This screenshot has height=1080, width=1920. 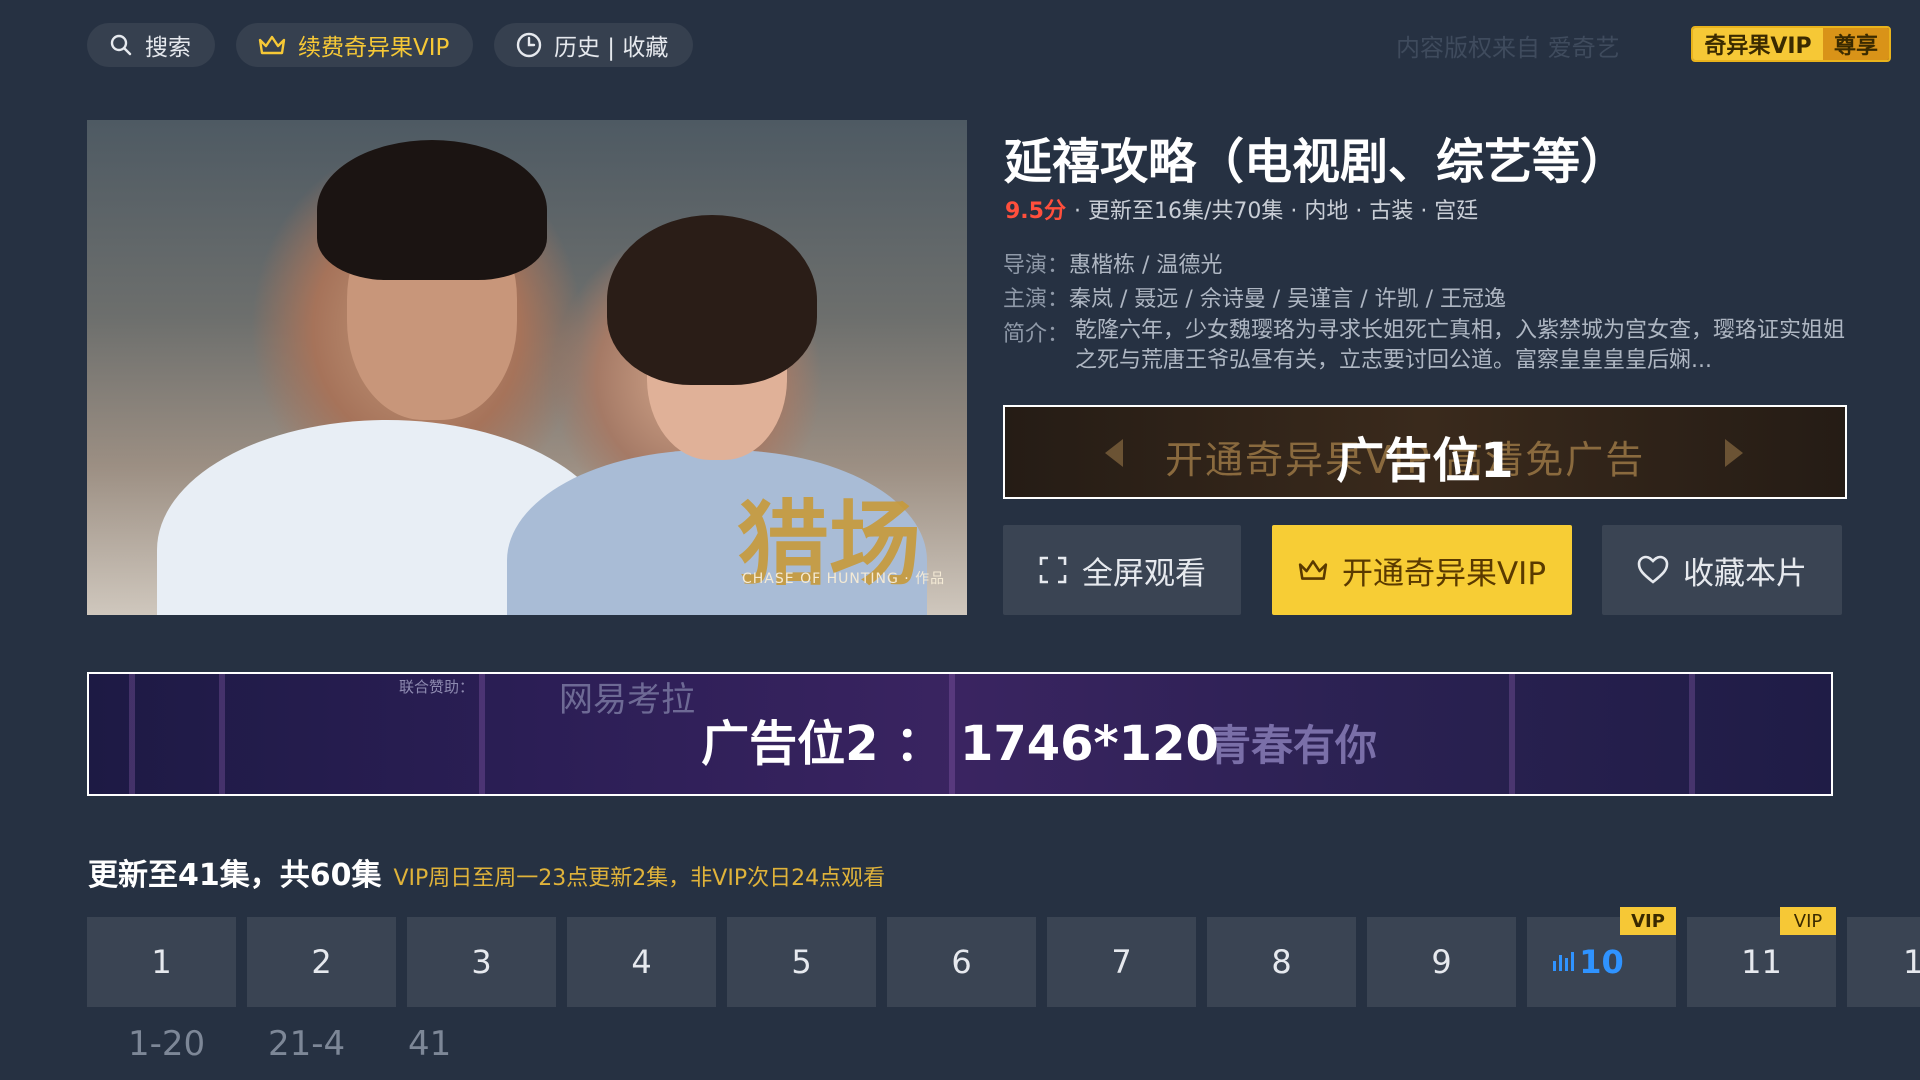 What do you see at coordinates (844, 579) in the screenshot?
I see `poster-logo-sub: CHASE OF HUNTING · 作品` at bounding box center [844, 579].